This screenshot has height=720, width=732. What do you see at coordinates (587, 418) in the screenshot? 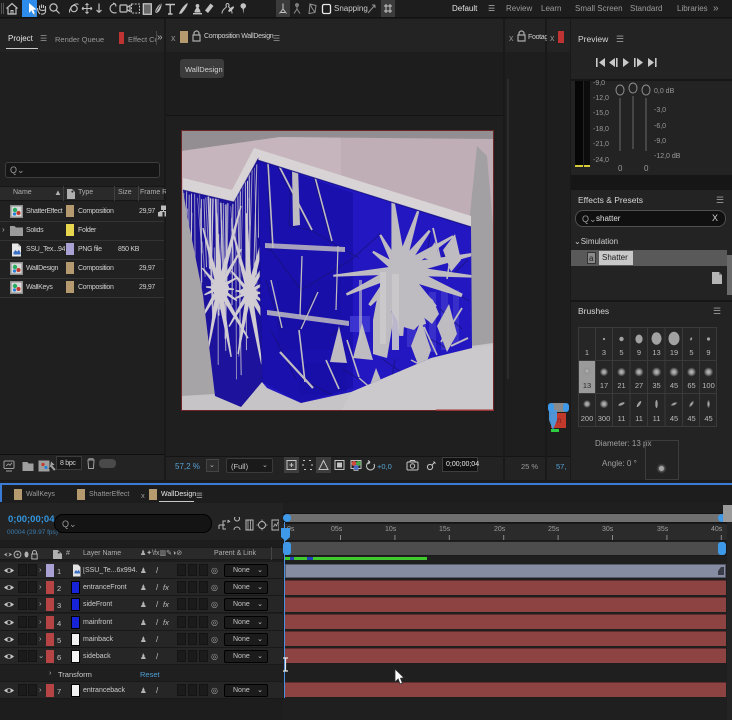
I see `svg-text: 200` at bounding box center [587, 418].